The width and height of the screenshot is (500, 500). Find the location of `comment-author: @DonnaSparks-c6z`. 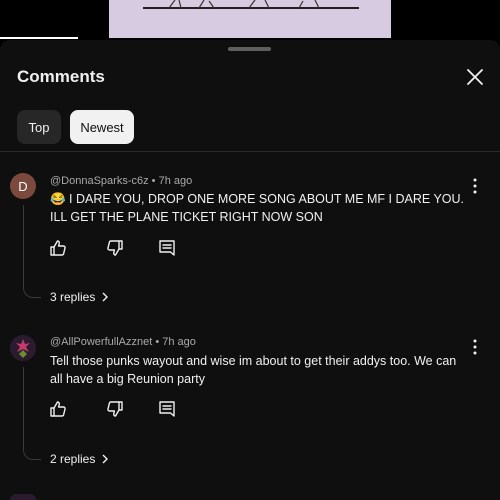

comment-author: @DonnaSparks-c6z is located at coordinates (99, 181).